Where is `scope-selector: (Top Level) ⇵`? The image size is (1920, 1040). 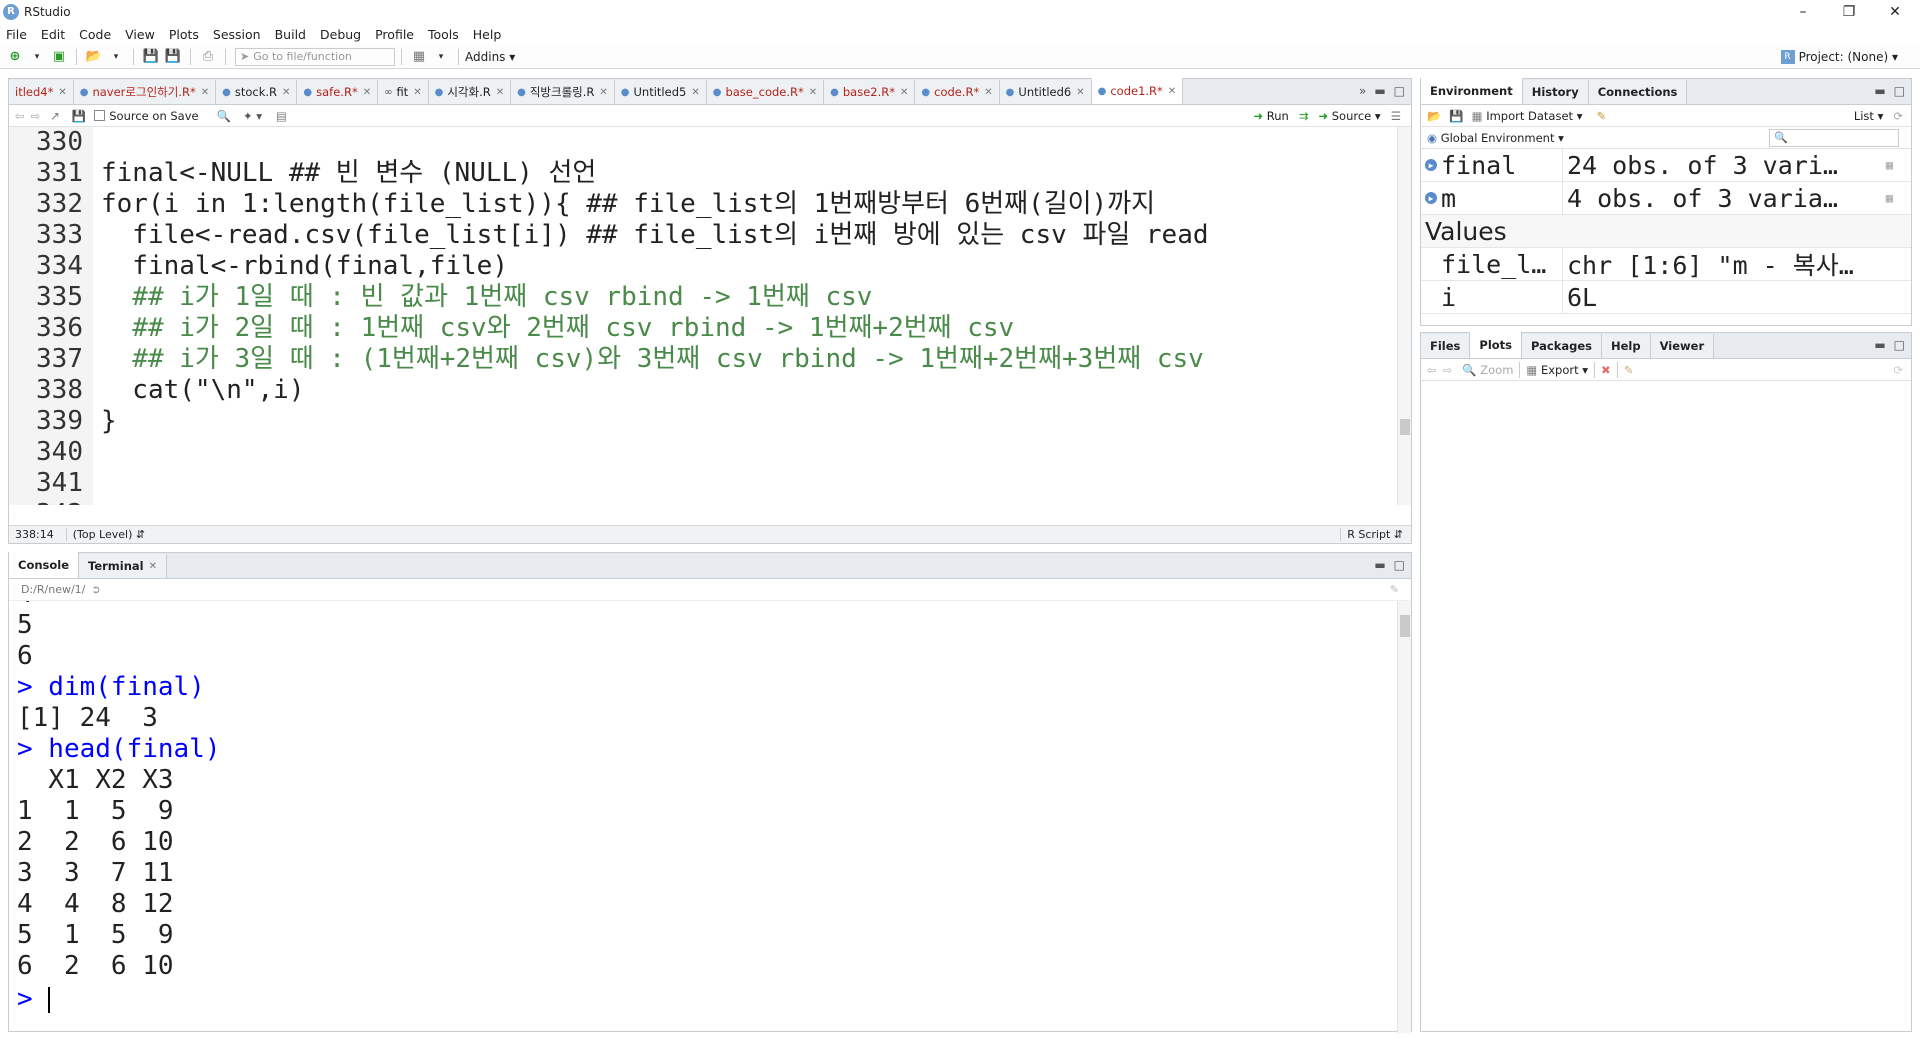 scope-selector: (Top Level) ⇵ is located at coordinates (105, 534).